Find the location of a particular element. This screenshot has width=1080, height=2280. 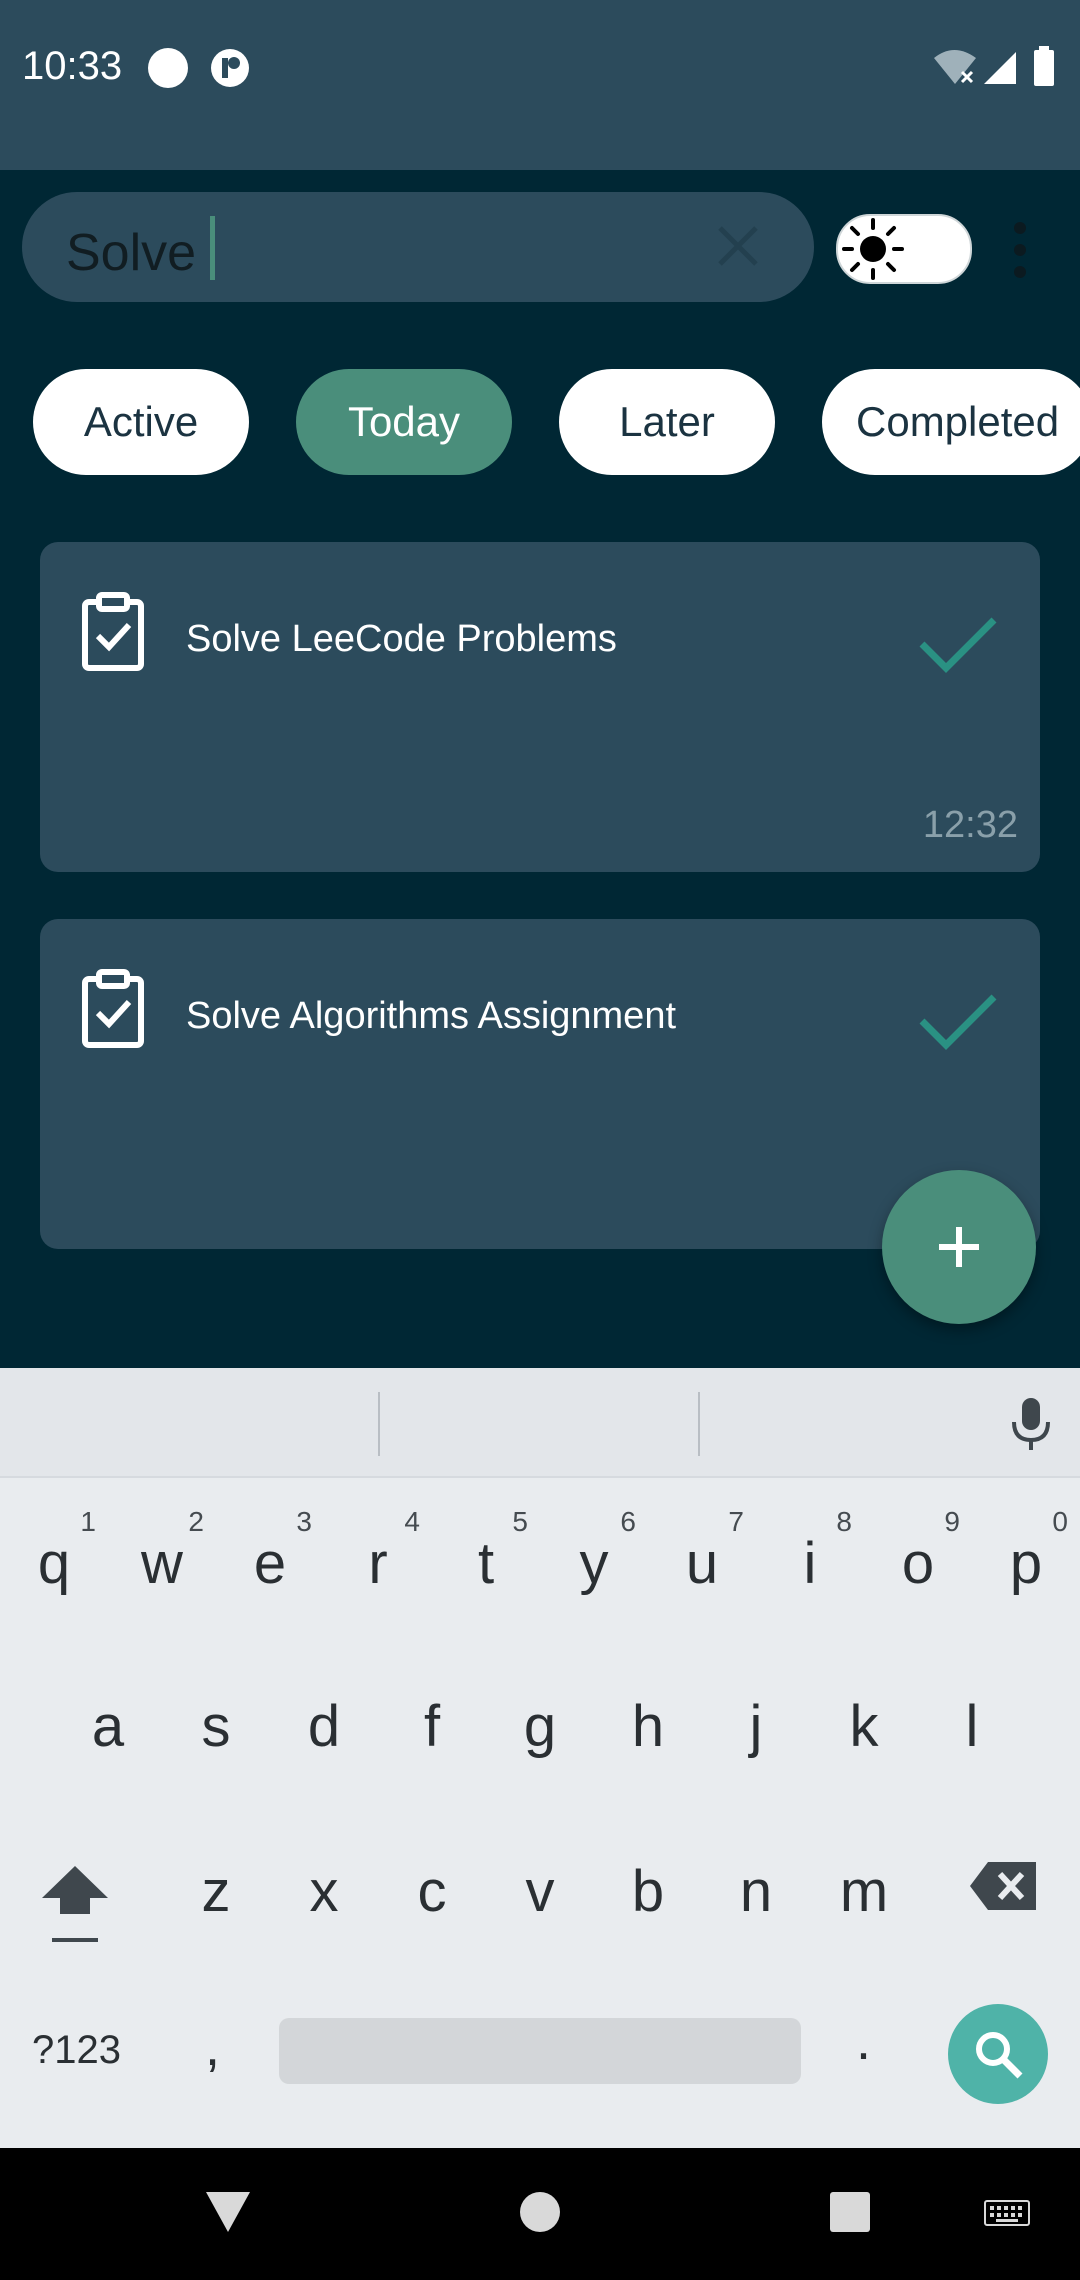

key-y: y6 is located at coordinates (594, 1563).